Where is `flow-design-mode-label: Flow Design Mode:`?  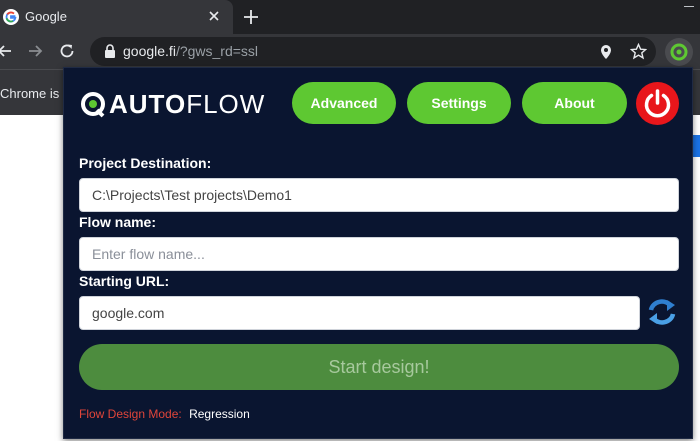 flow-design-mode-label: Flow Design Mode: is located at coordinates (130, 414).